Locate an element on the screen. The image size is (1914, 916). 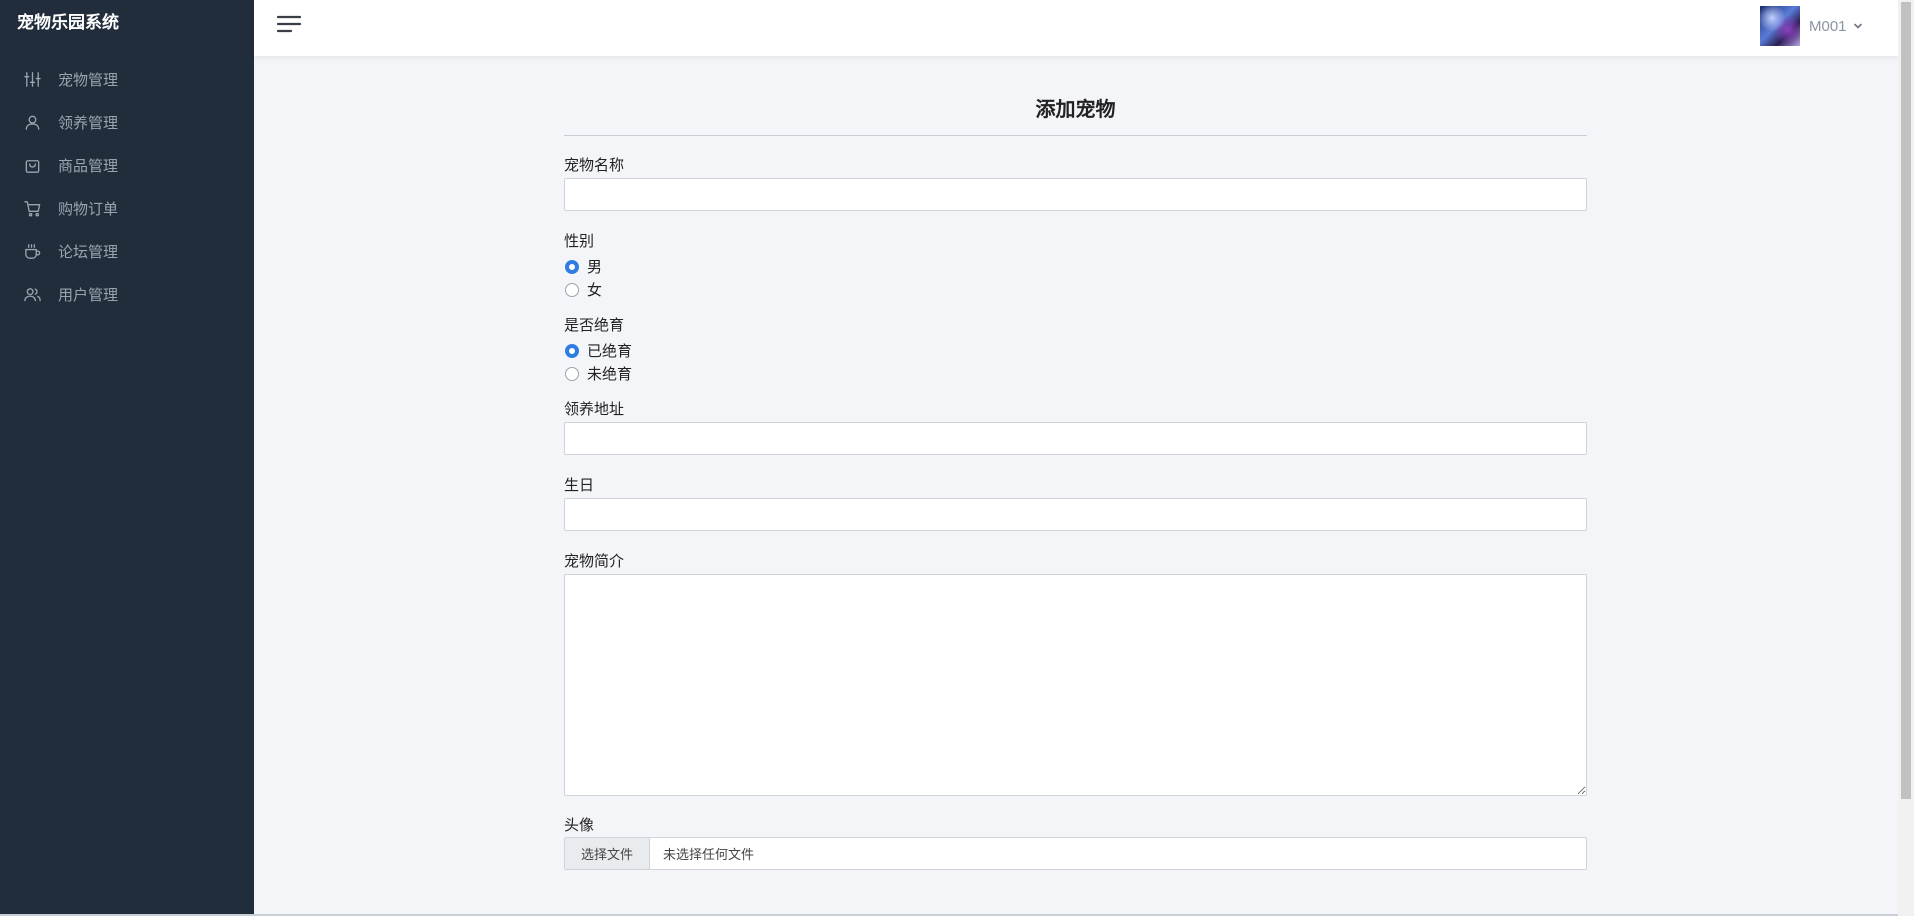
sidebar-item-label: 商品管理 is located at coordinates (88, 166).